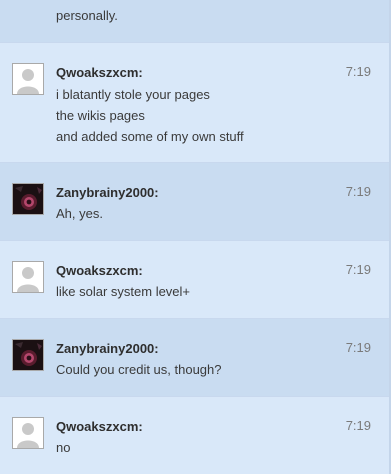 The image size is (391, 474). What do you see at coordinates (100, 115) in the screenshot?
I see `message-line: the wikis pages` at bounding box center [100, 115].